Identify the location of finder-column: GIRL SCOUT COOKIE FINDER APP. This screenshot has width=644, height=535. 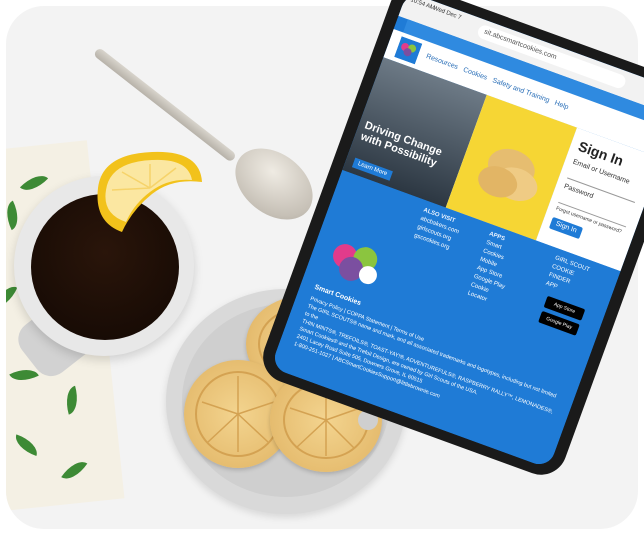
(567, 277).